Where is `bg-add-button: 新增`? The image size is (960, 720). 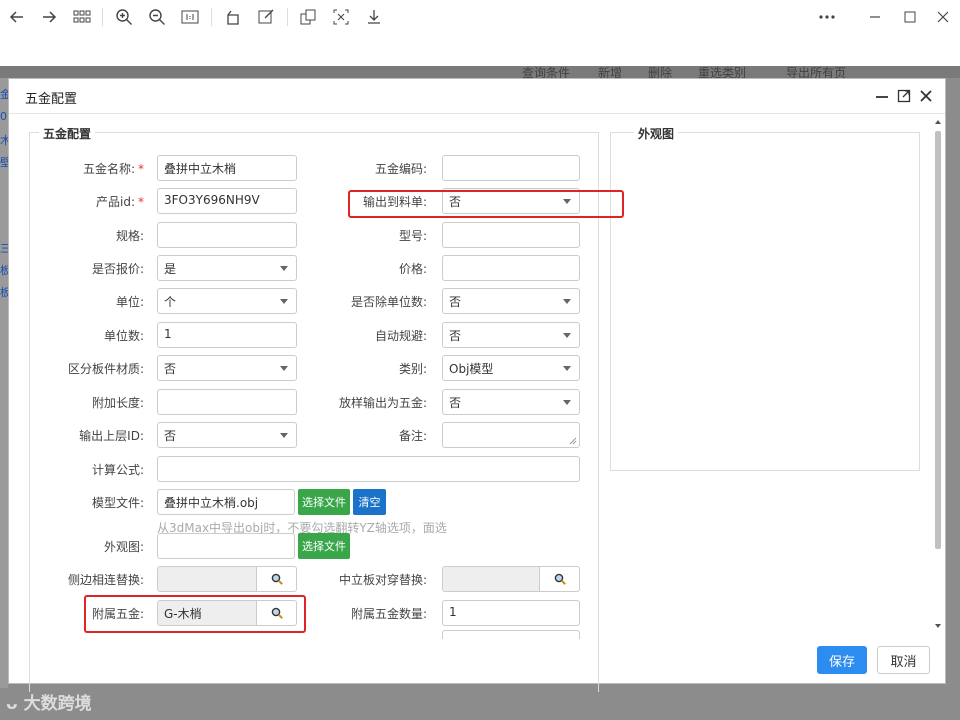
bg-add-button: 新增 is located at coordinates (610, 73).